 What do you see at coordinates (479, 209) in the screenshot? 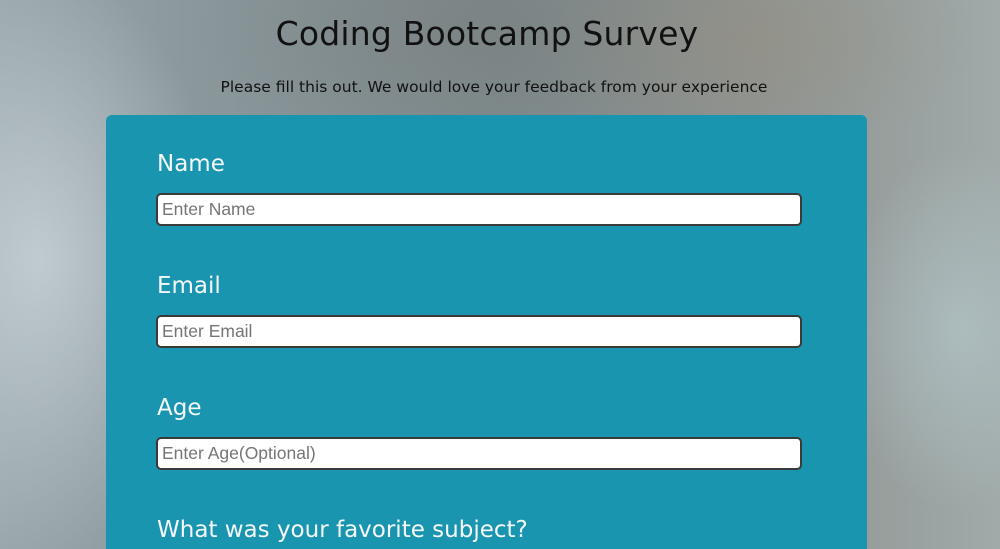
I see `name-input` at bounding box center [479, 209].